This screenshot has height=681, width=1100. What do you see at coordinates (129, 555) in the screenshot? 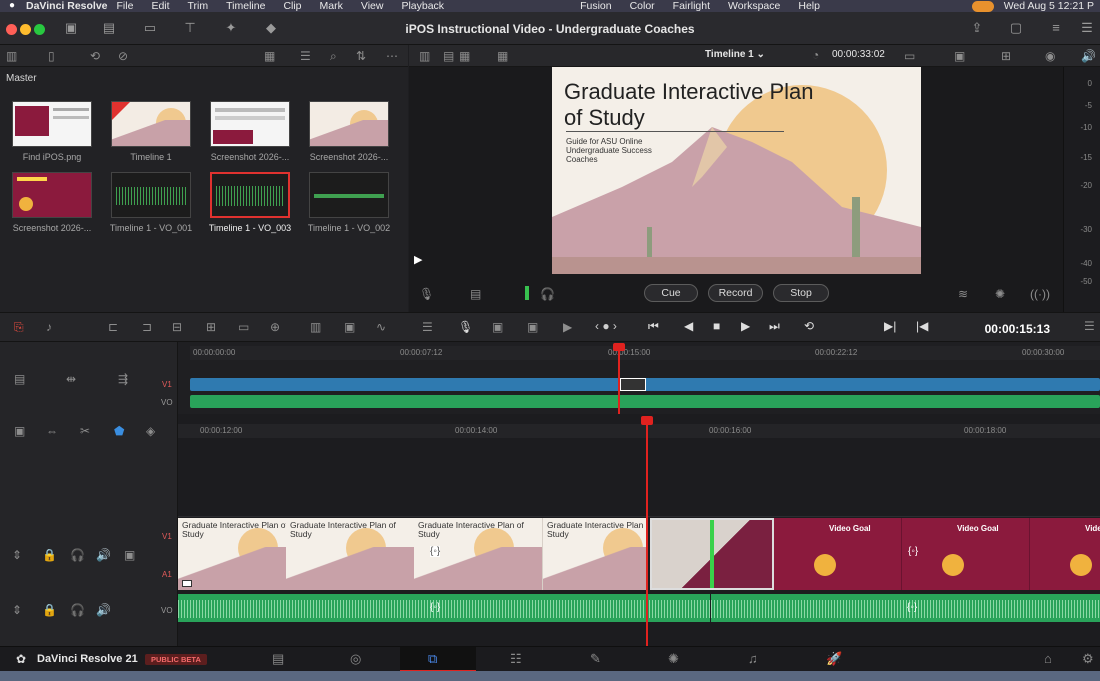
I see `track-output-icon: ▣` at bounding box center [129, 555].